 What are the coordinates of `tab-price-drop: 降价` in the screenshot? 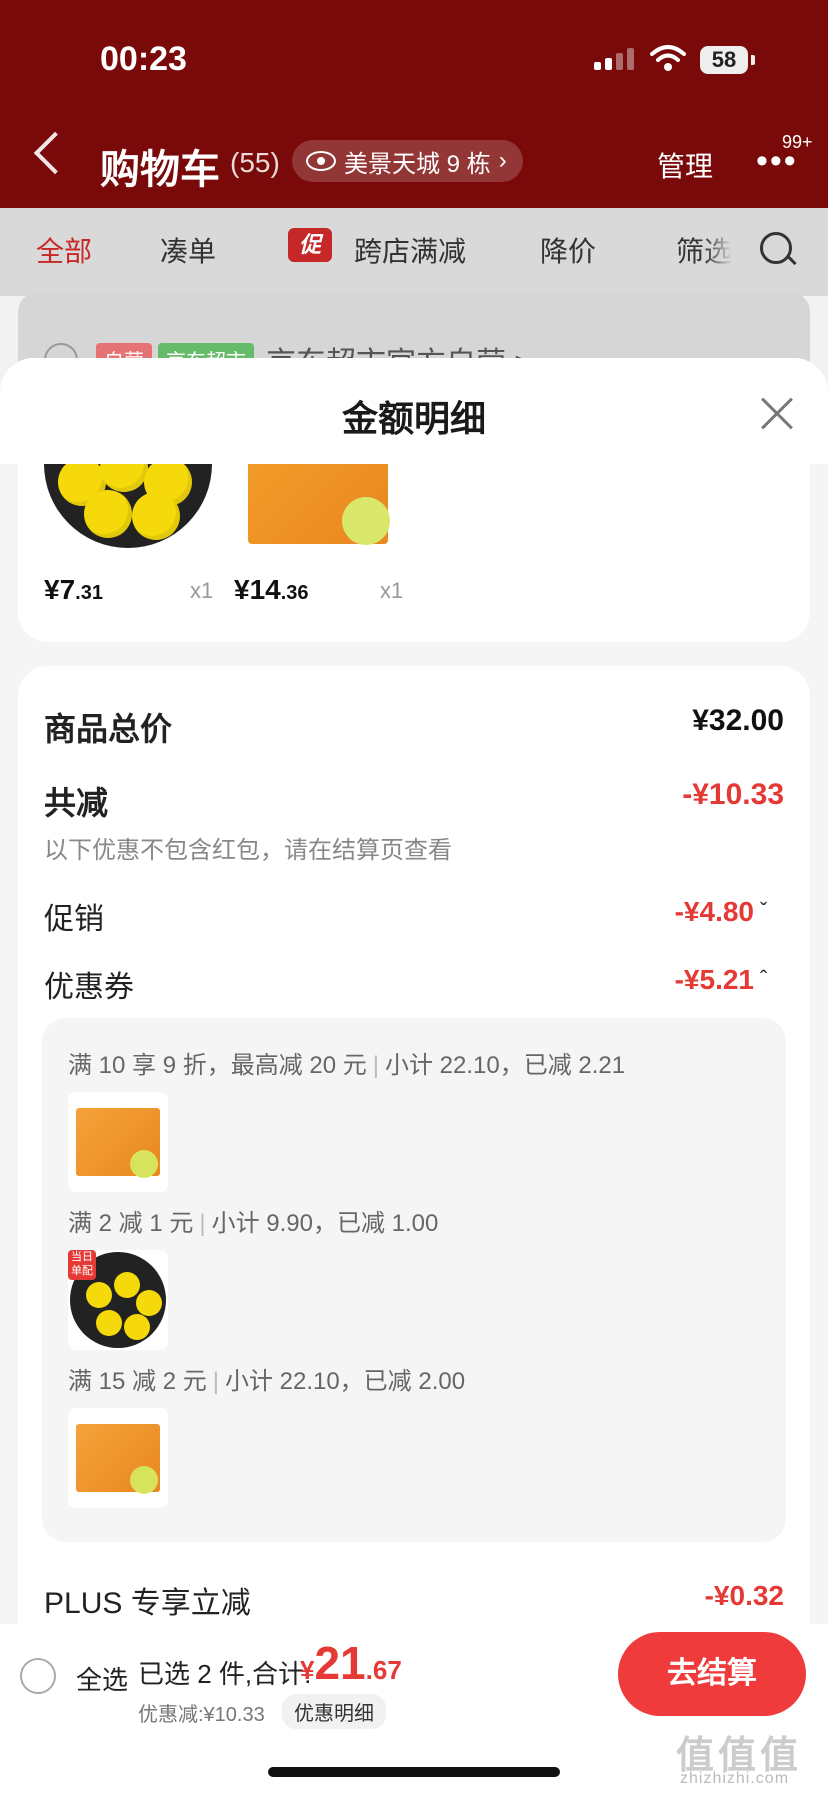 It's located at (568, 250).